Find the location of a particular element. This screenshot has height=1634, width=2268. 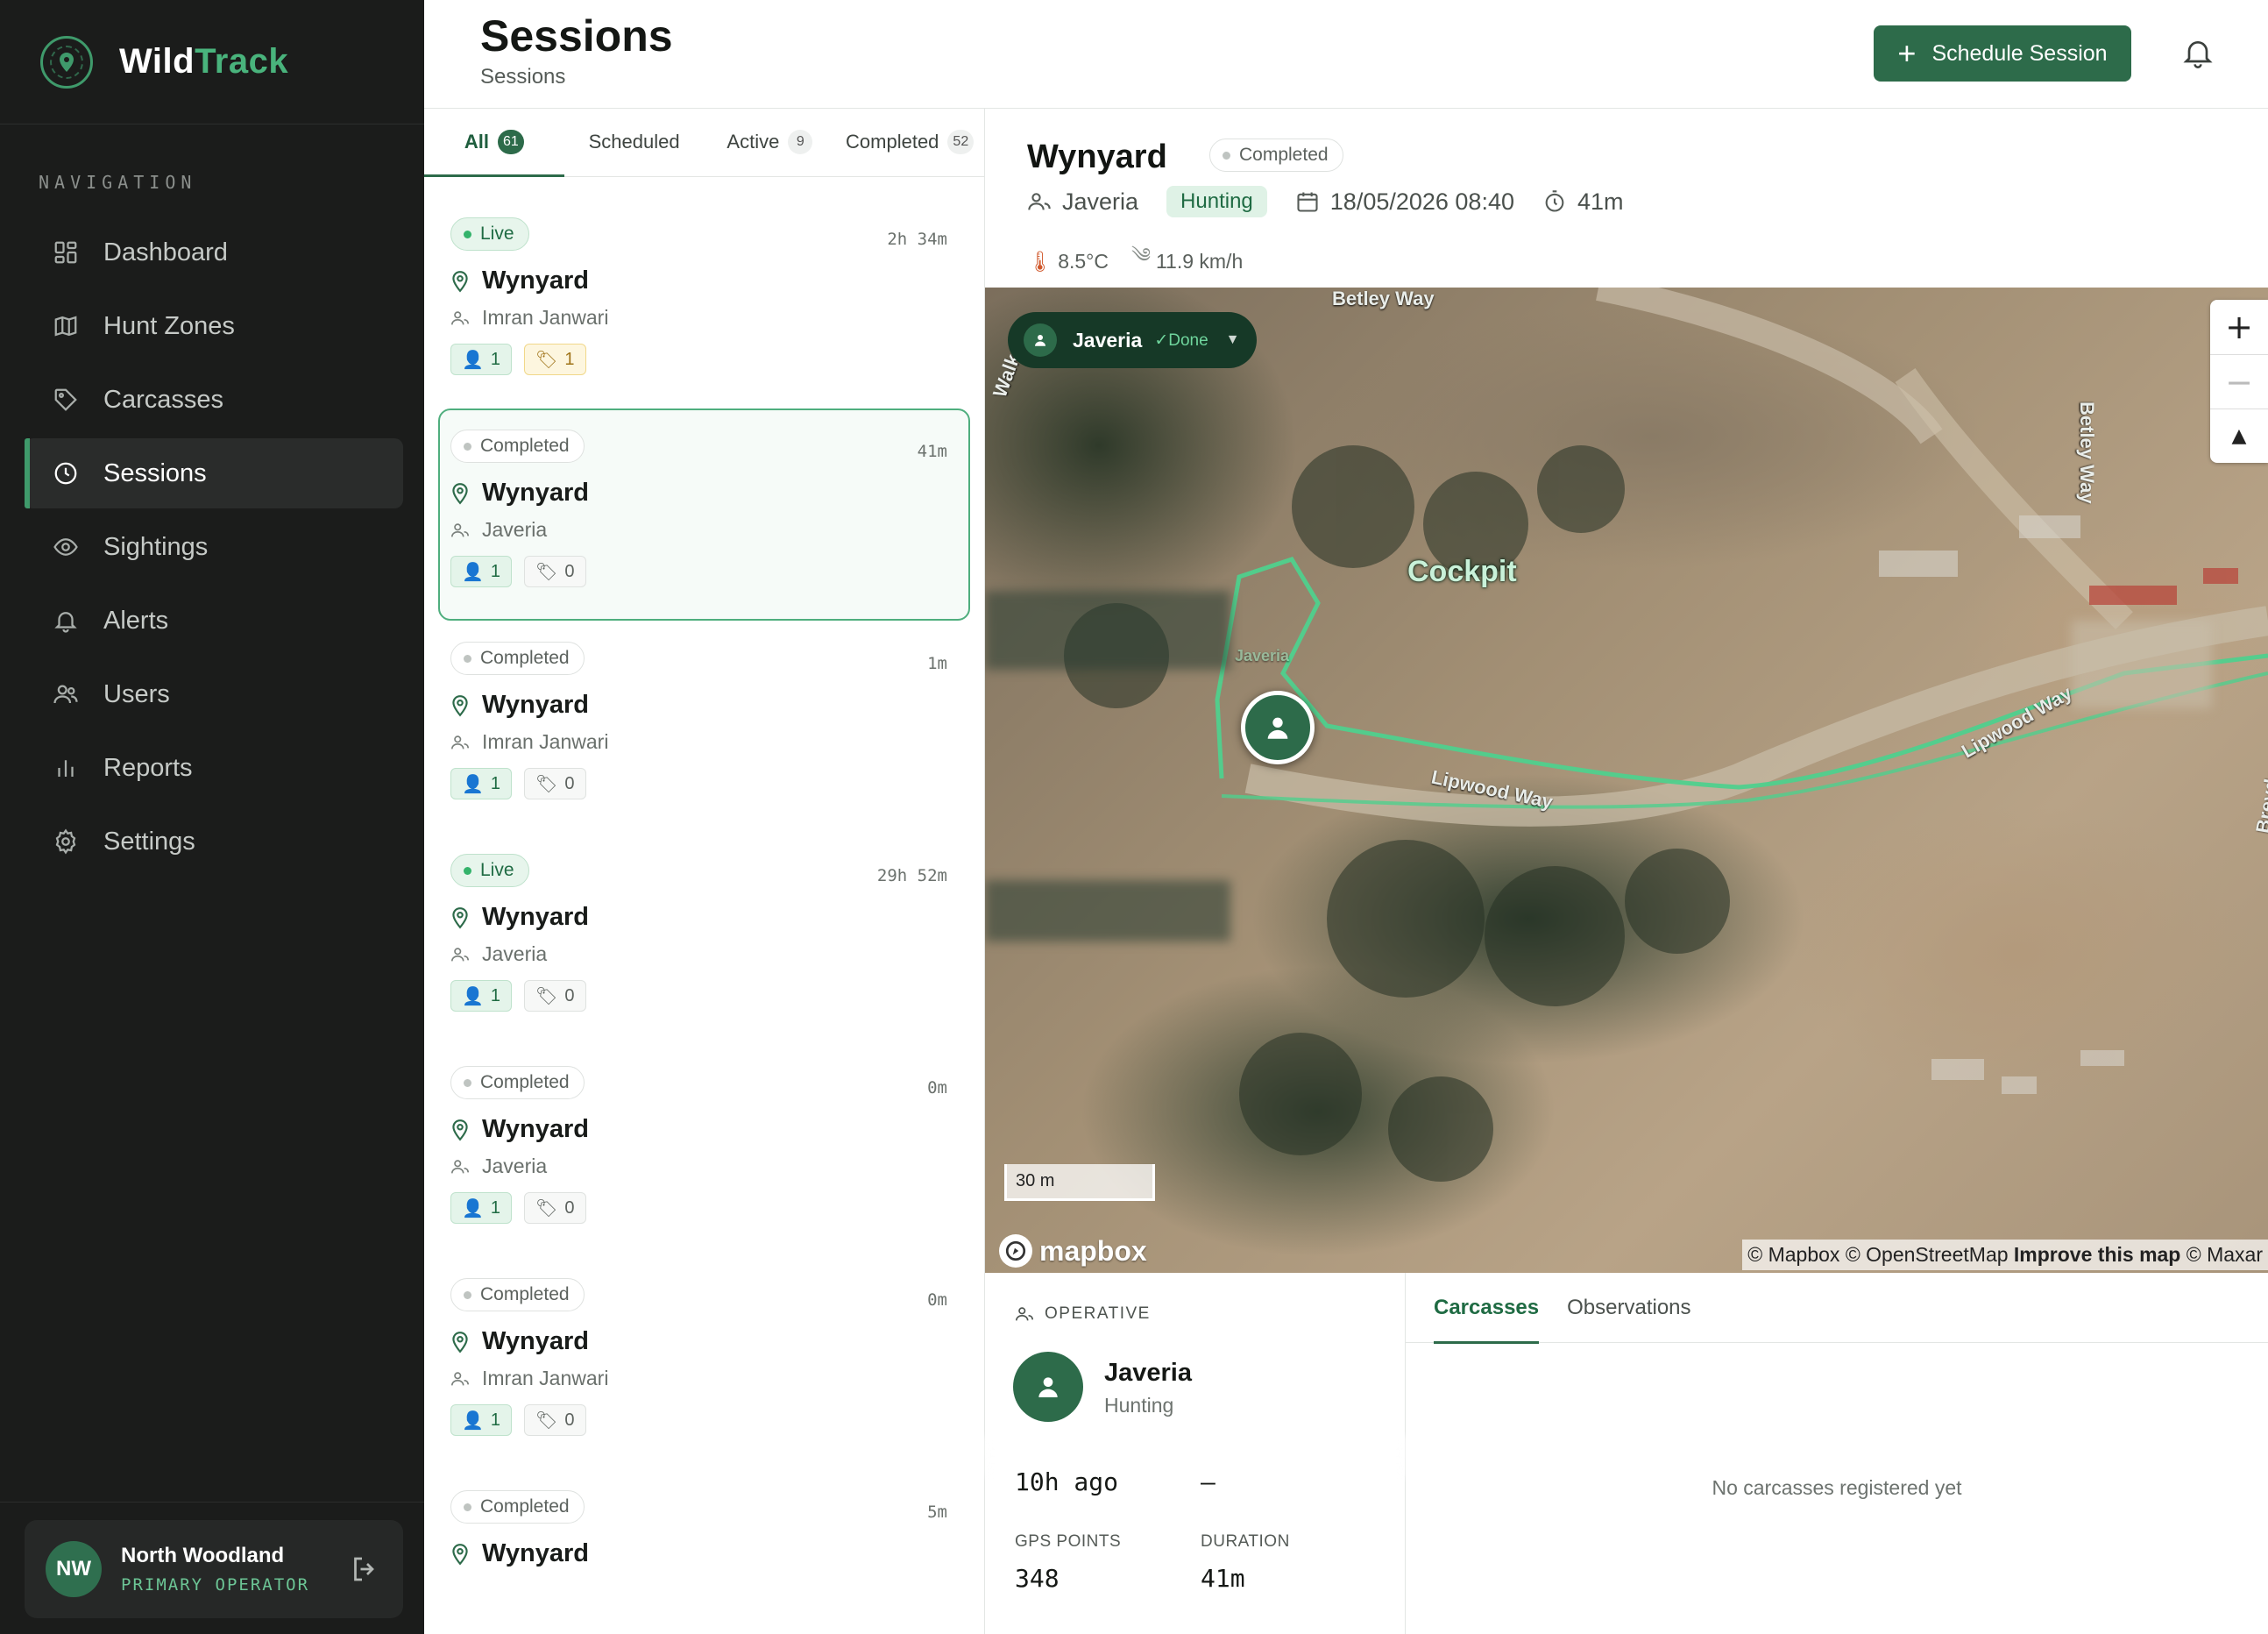

session-operative: Imran Janwari is located at coordinates (709, 742).